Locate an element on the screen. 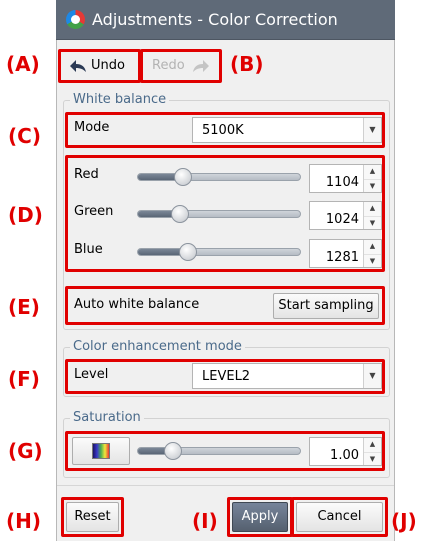 Image resolution: width=426 pixels, height=541 pixels. blue-slider-track is located at coordinates (219, 252).